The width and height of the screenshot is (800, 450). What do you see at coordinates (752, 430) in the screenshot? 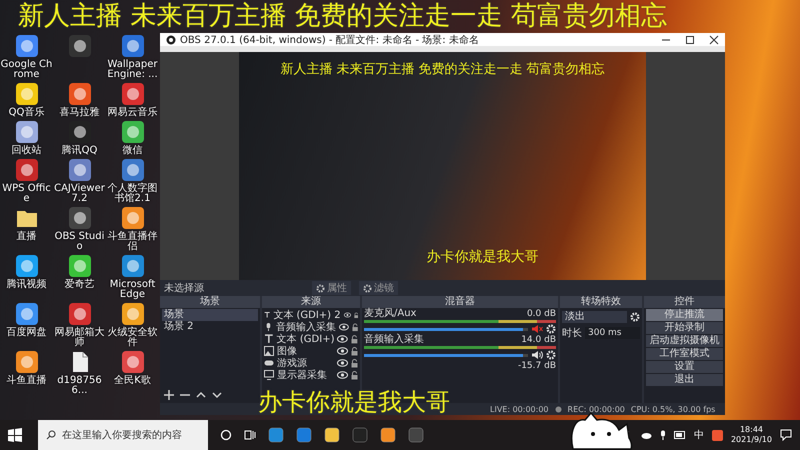
I see `clock-time: 18:44` at bounding box center [752, 430].